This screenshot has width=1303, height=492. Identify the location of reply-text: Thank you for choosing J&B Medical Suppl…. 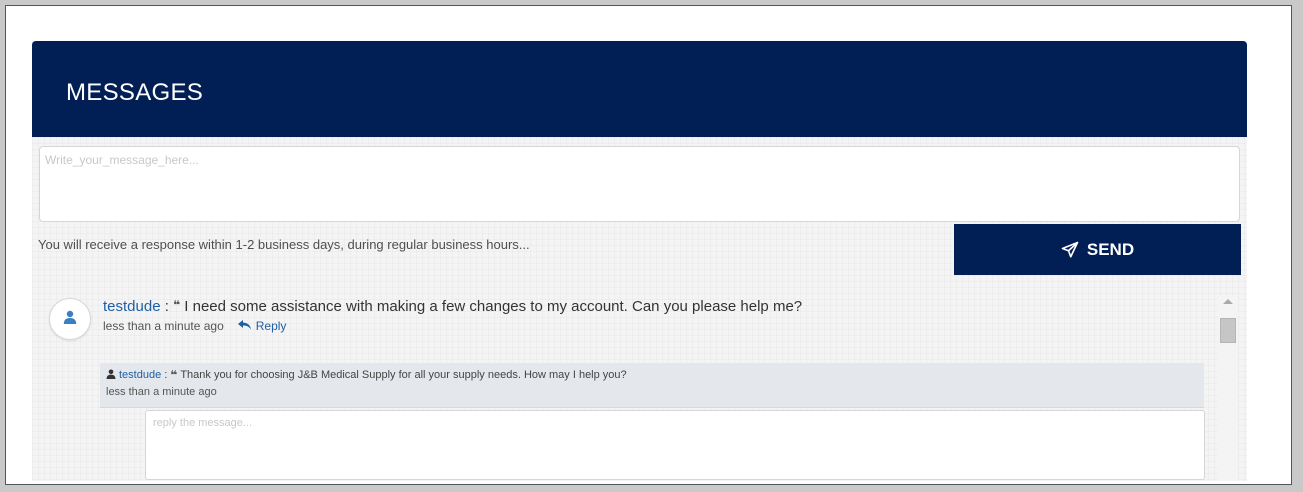
(403, 375).